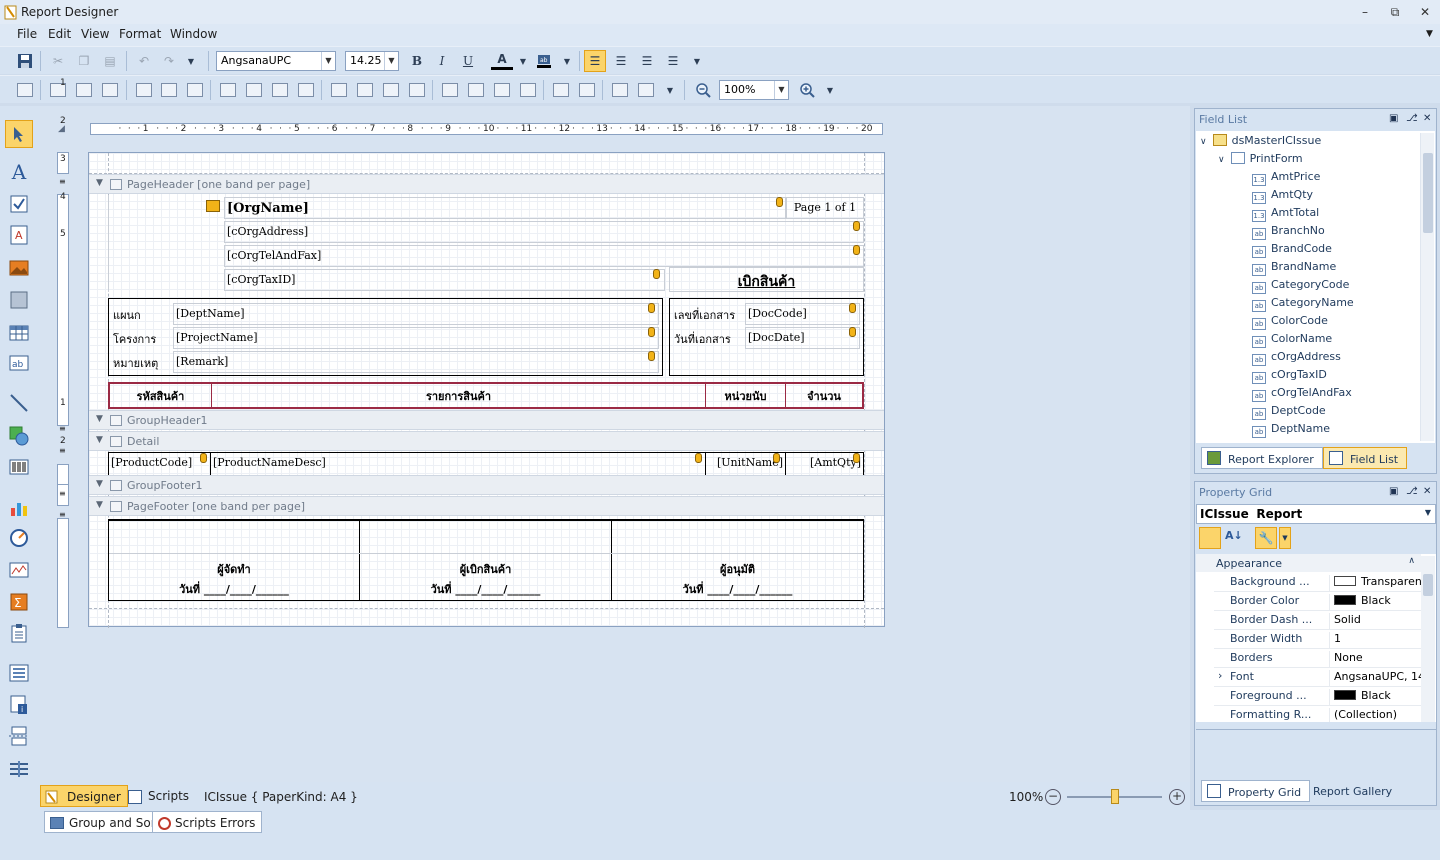  Describe the element at coordinates (27, 34) in the screenshot. I see `menu-file: File` at that location.